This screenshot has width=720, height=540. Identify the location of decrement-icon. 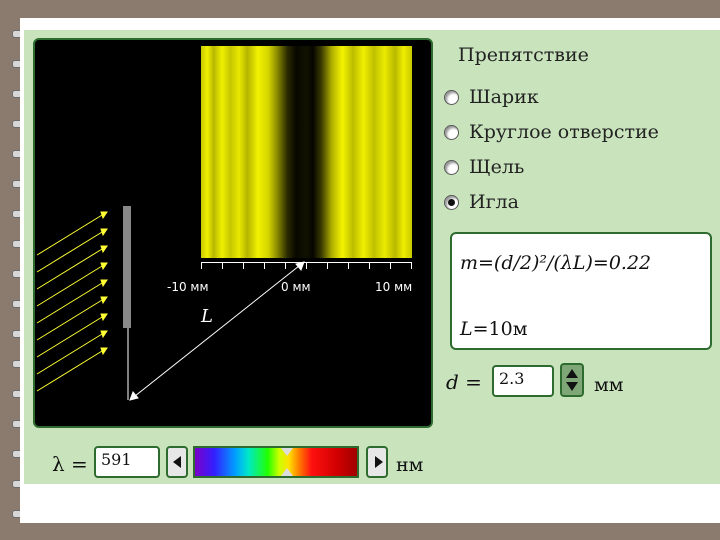
(572, 386).